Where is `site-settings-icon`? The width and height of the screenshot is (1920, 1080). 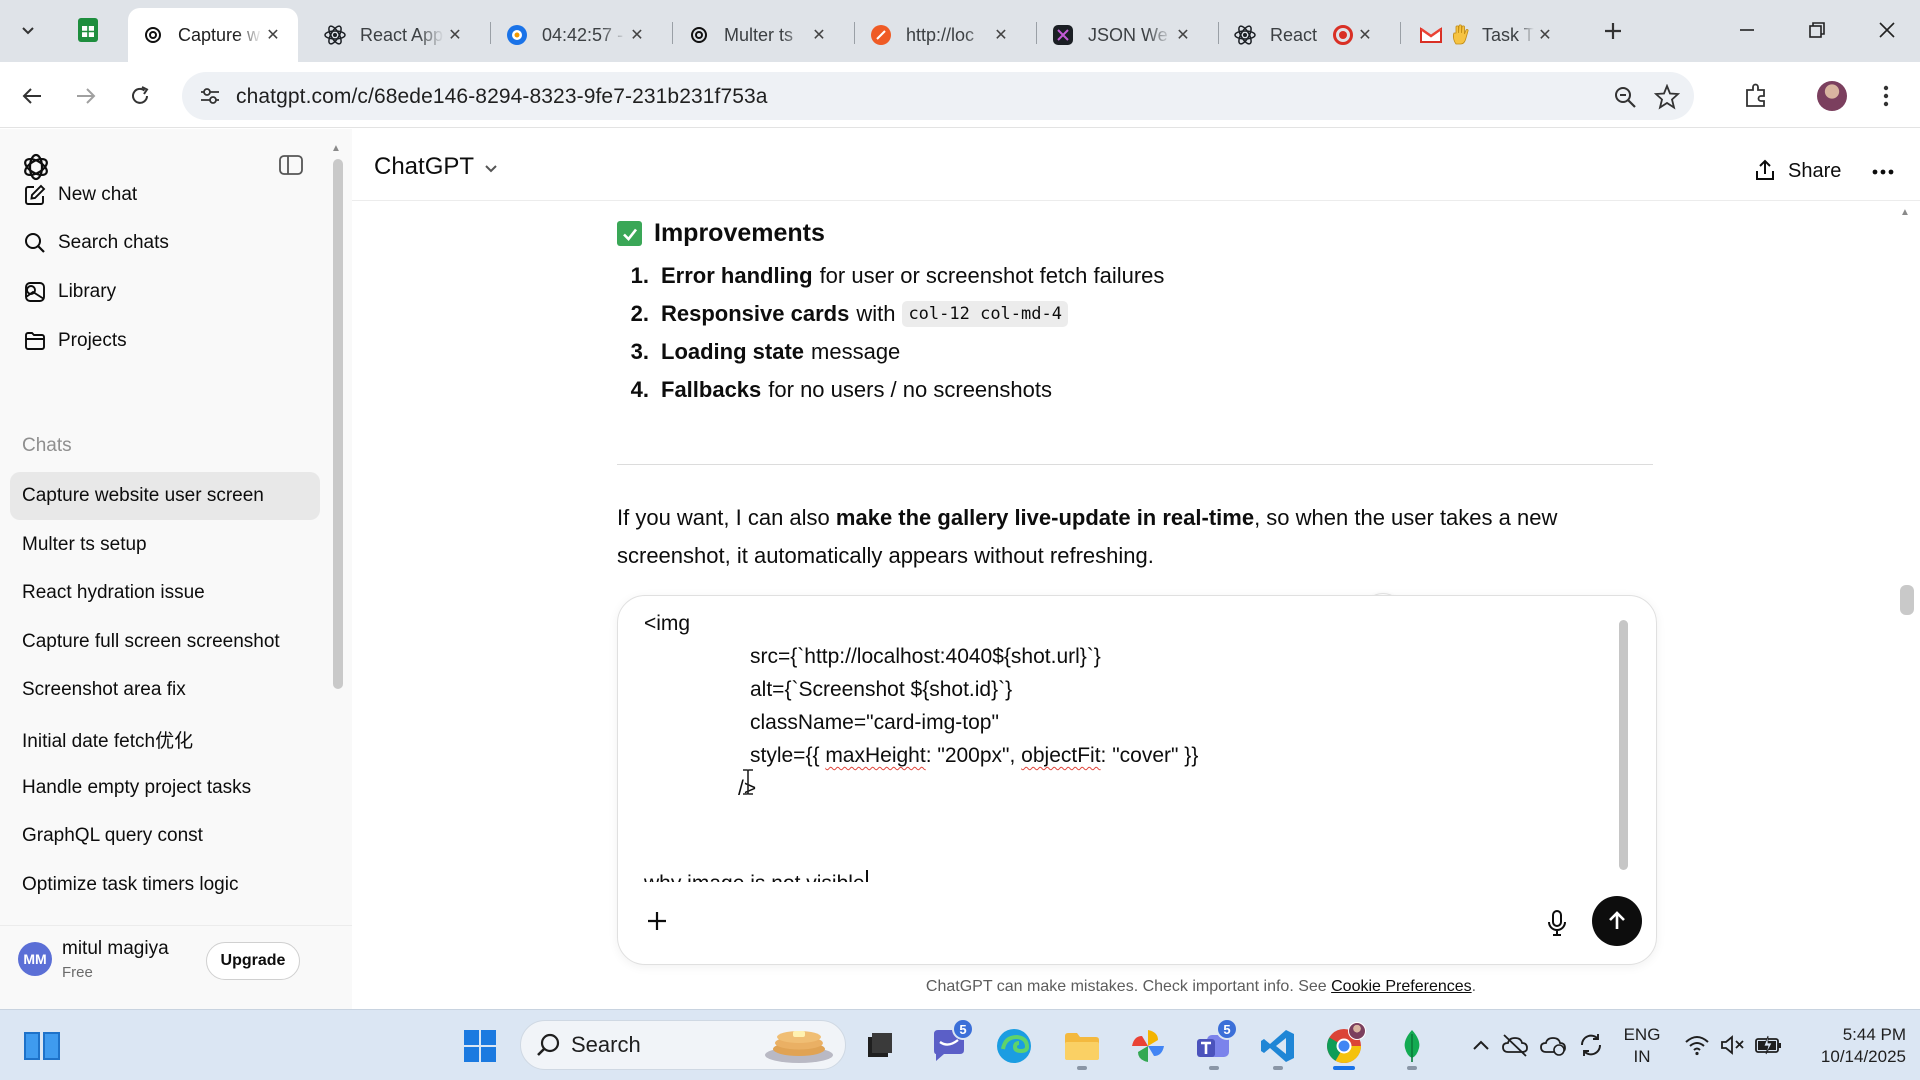
site-settings-icon is located at coordinates (210, 96).